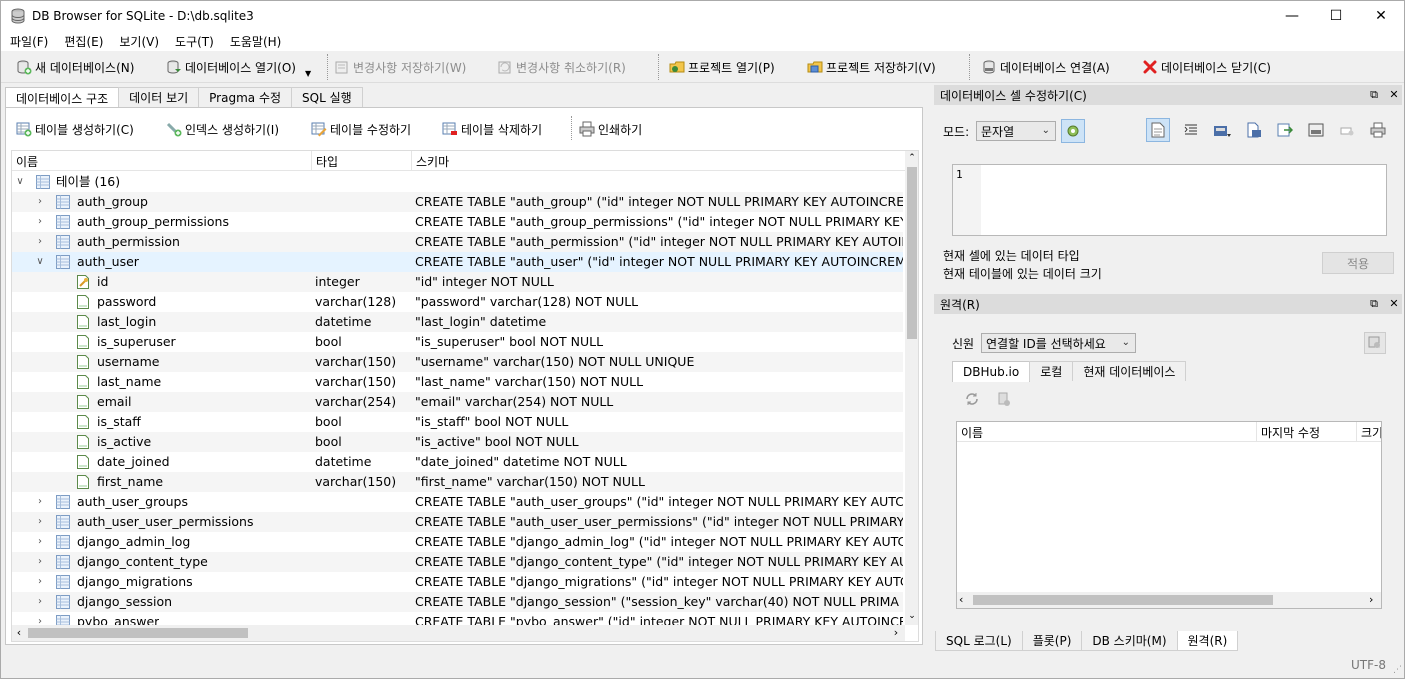 The image size is (1405, 679). Describe the element at coordinates (308, 73) in the screenshot. I see `open-database-dropdown-icon: ▼` at that location.